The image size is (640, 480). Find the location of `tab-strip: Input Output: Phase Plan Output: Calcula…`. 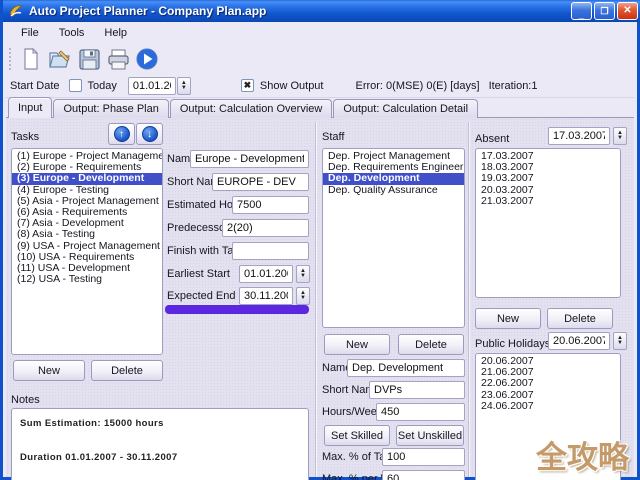

tab-strip: Input Output: Phase Plan Output: Calcula… is located at coordinates (320, 107).